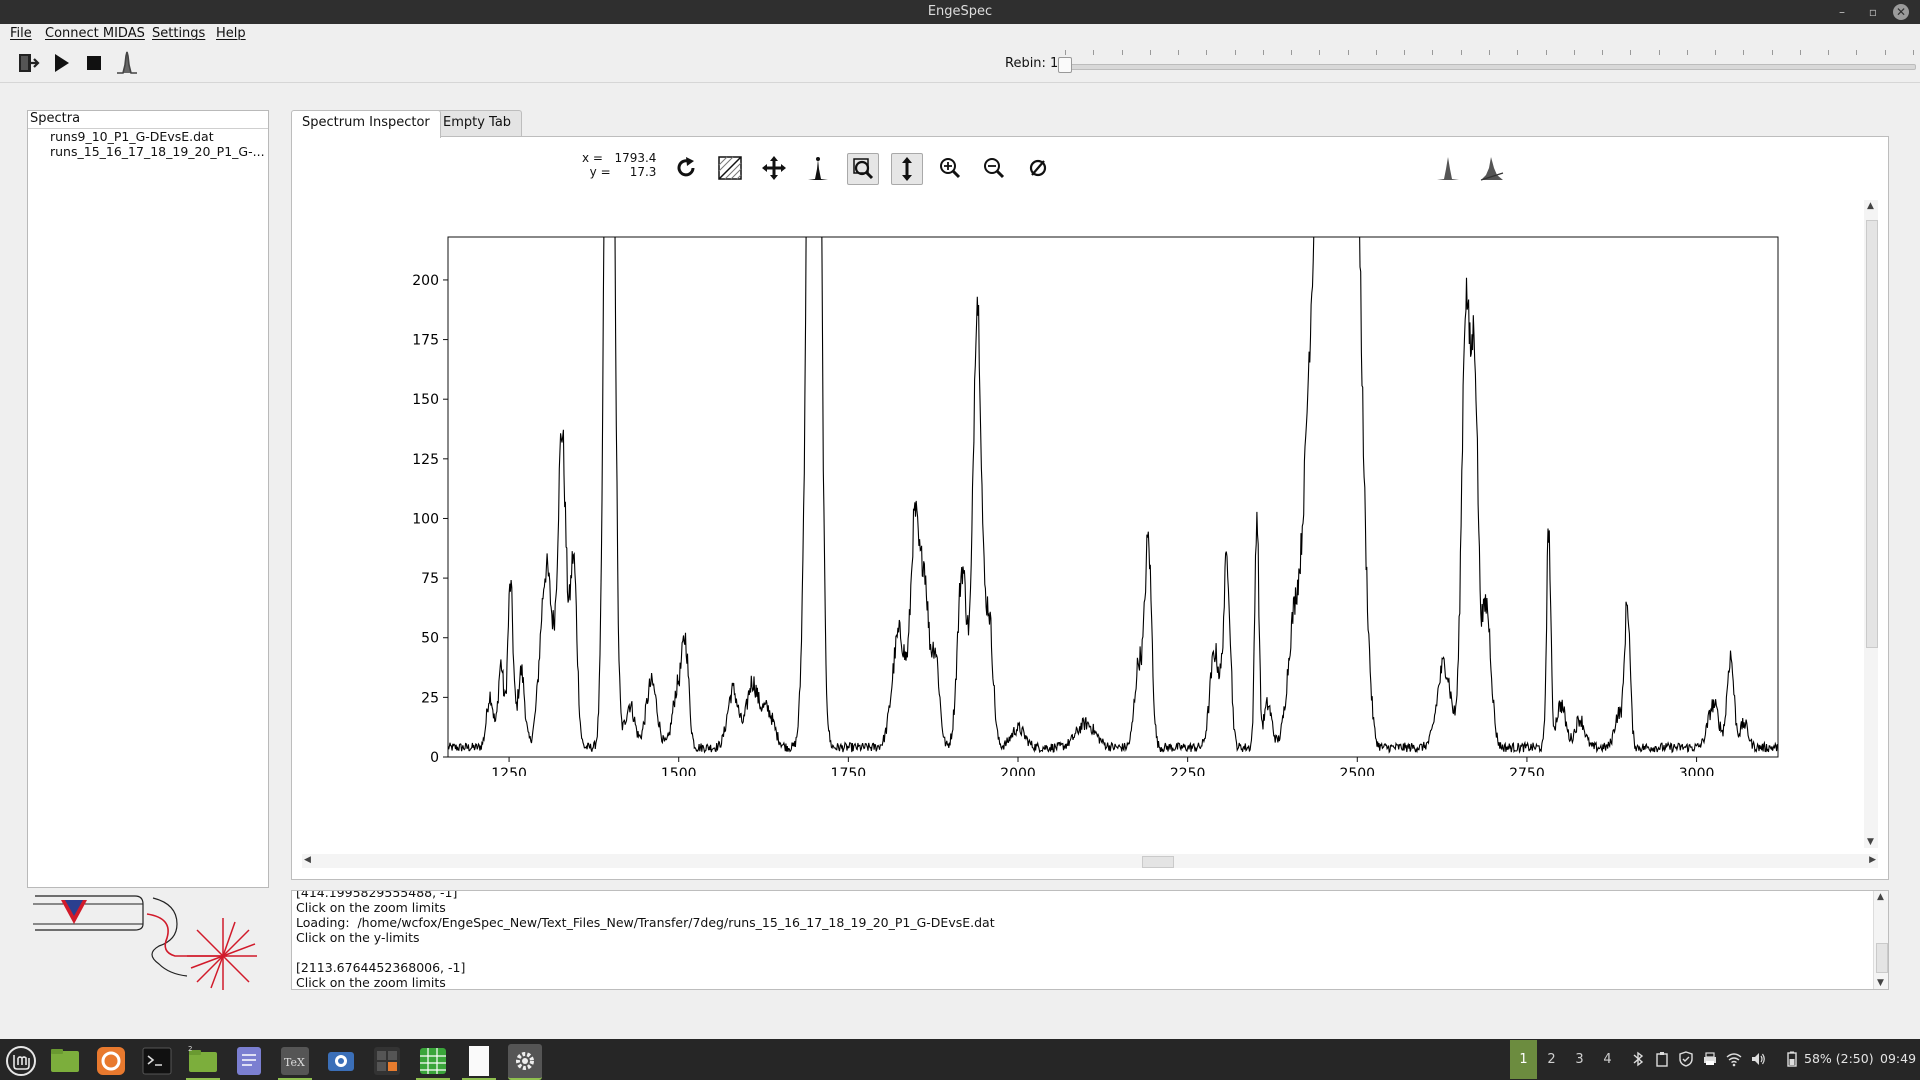 This screenshot has height=1080, width=1920. What do you see at coordinates (366, 124) in the screenshot?
I see `tab-spectrum-inspector: Spectrum Inspector` at bounding box center [366, 124].